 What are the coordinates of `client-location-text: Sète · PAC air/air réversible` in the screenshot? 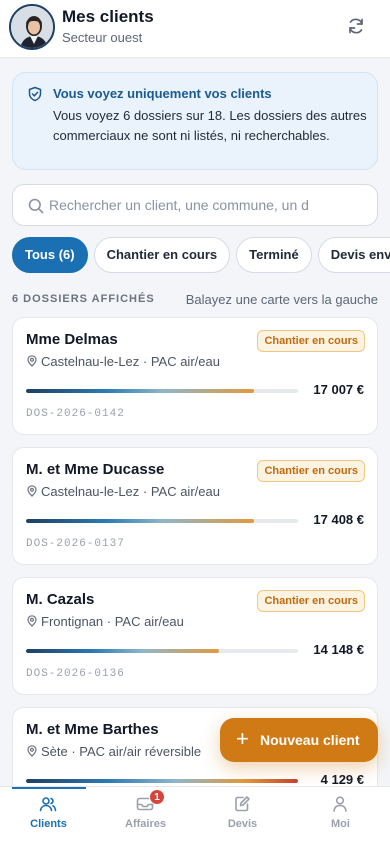 It's located at (121, 751).